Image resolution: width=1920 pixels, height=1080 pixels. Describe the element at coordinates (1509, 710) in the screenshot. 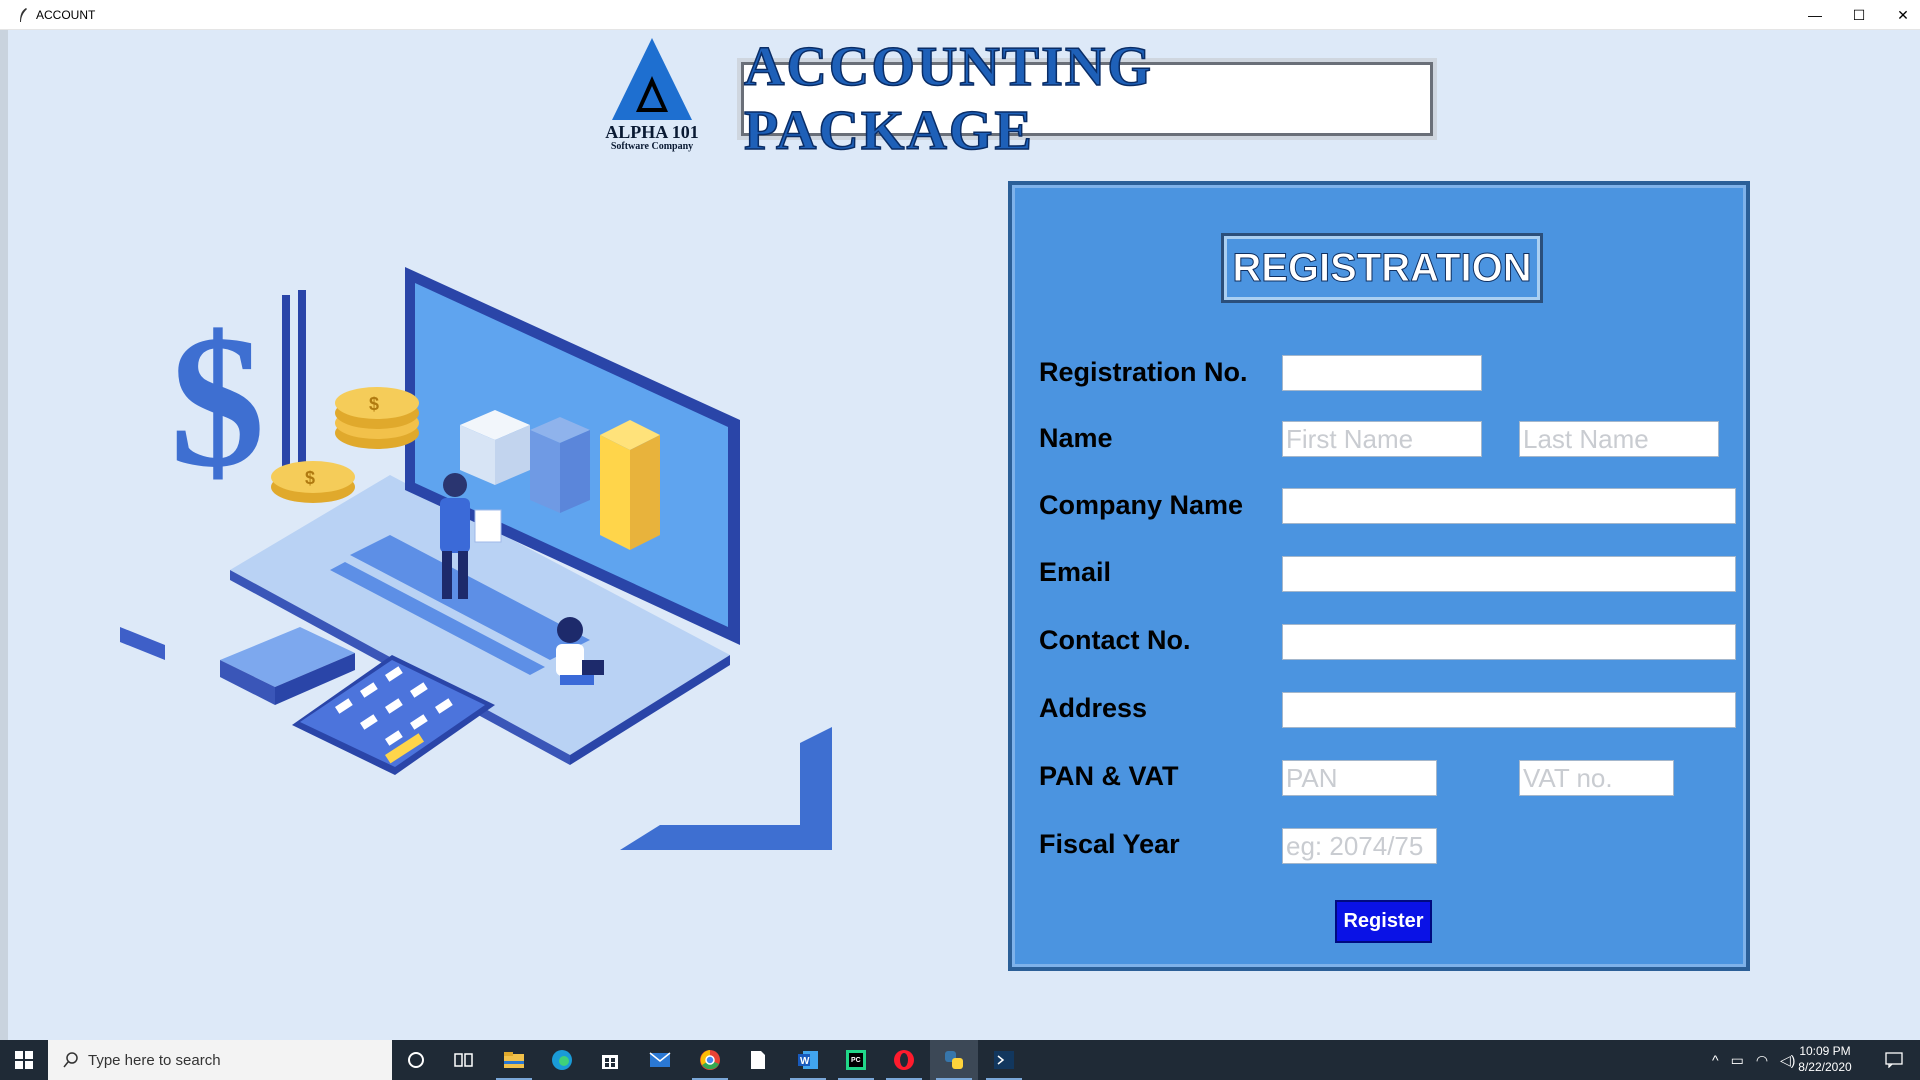

I see `address-input` at that location.